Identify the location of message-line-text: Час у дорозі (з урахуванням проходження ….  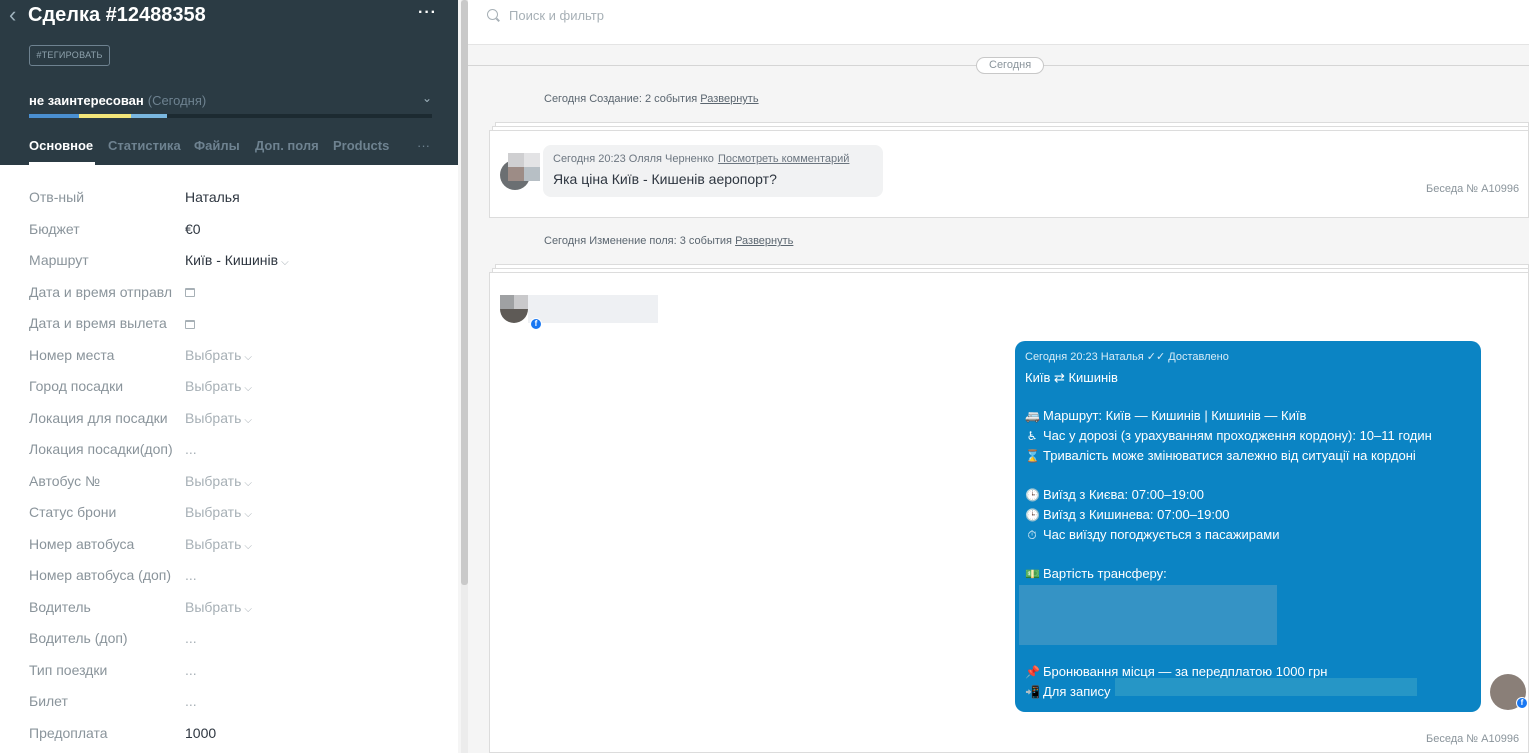
(1237, 435).